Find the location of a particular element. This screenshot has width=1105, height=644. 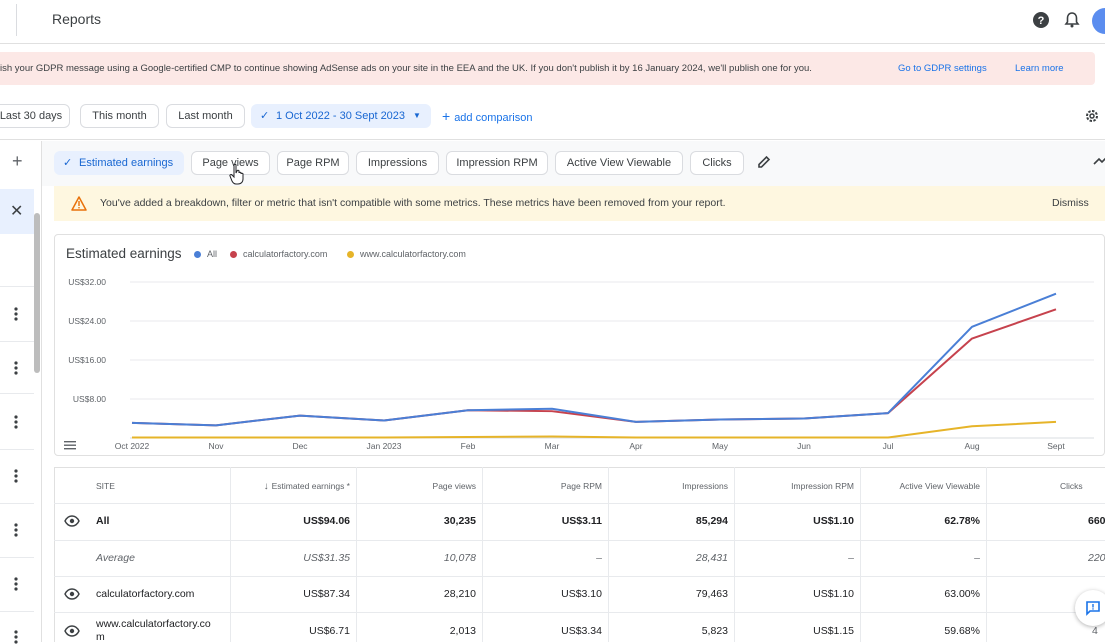

legend-www-calculatorfactory-dot is located at coordinates (350, 254).